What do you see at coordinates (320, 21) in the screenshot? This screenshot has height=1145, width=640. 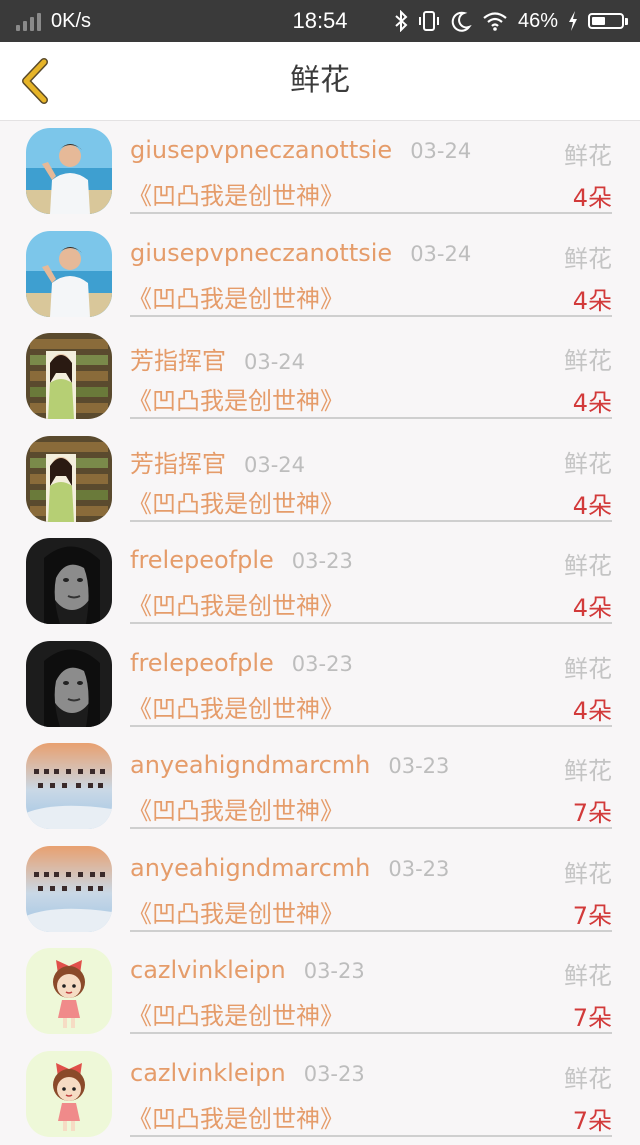 I see `status-bar: 0K/s 18:54 46%` at bounding box center [320, 21].